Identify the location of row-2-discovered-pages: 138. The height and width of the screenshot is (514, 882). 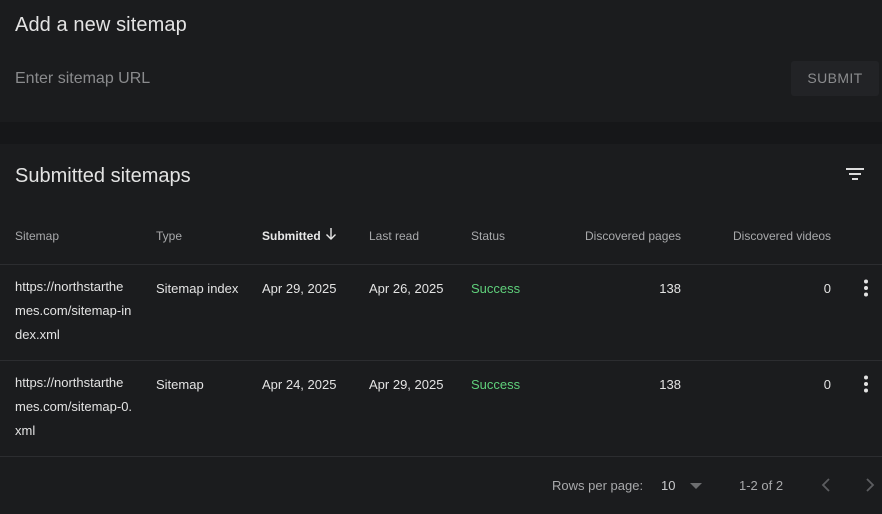
(670, 384).